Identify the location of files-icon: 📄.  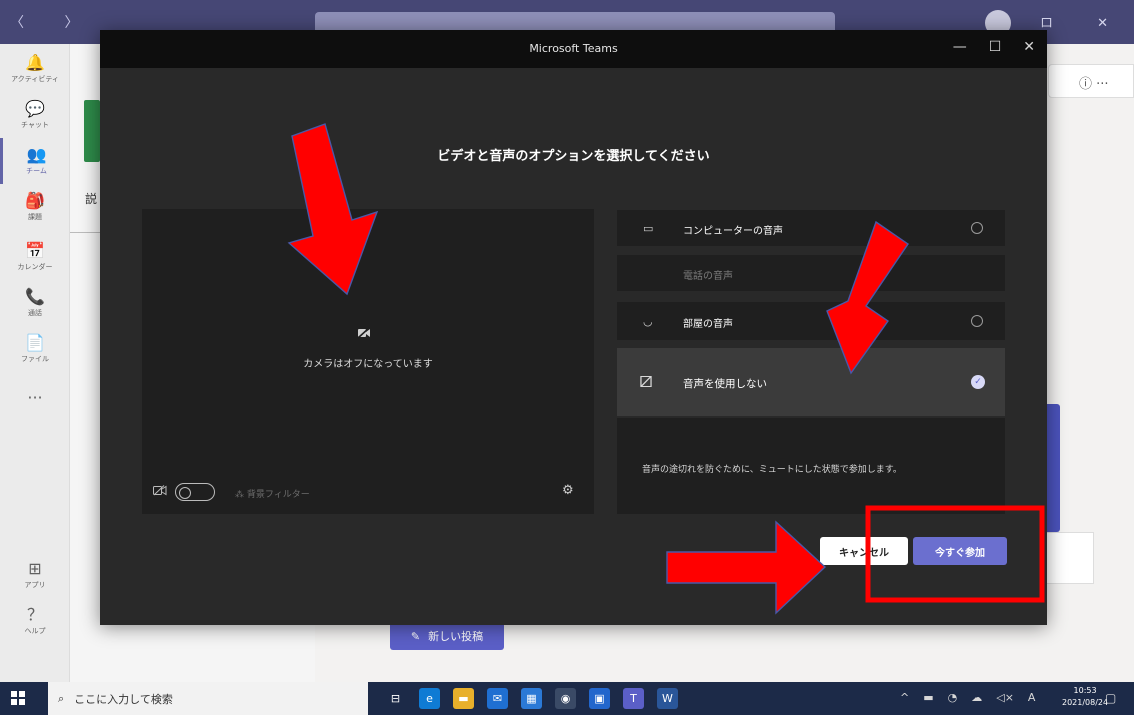
(35, 342).